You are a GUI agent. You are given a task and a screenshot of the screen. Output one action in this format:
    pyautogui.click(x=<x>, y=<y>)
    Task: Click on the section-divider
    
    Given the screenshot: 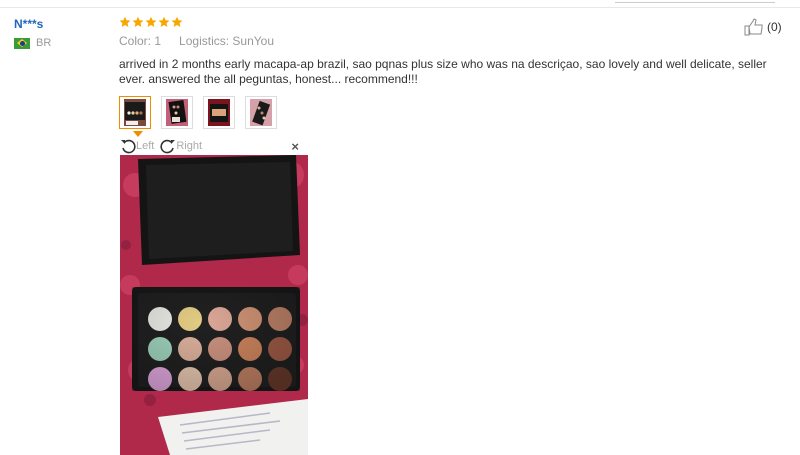 What is the action you would take?
    pyautogui.click(x=400, y=7)
    